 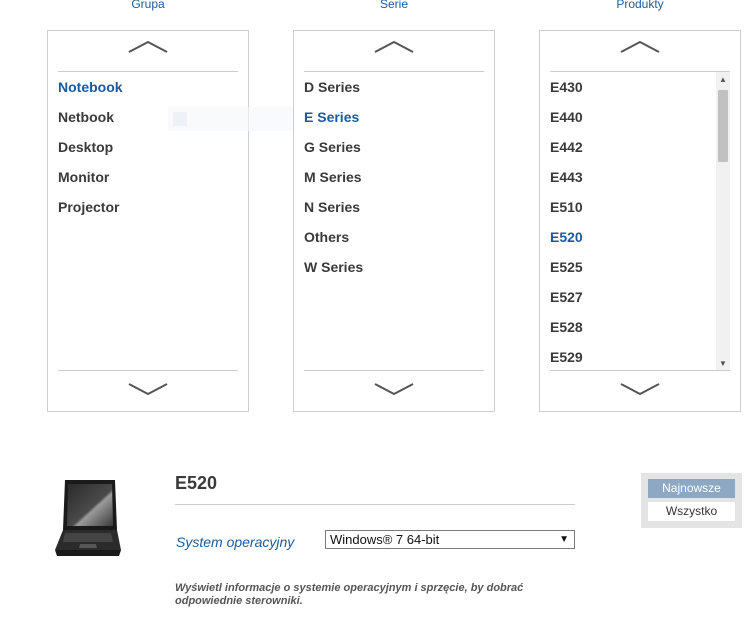 What do you see at coordinates (640, 177) in the screenshot?
I see `products-list-item: E443` at bounding box center [640, 177].